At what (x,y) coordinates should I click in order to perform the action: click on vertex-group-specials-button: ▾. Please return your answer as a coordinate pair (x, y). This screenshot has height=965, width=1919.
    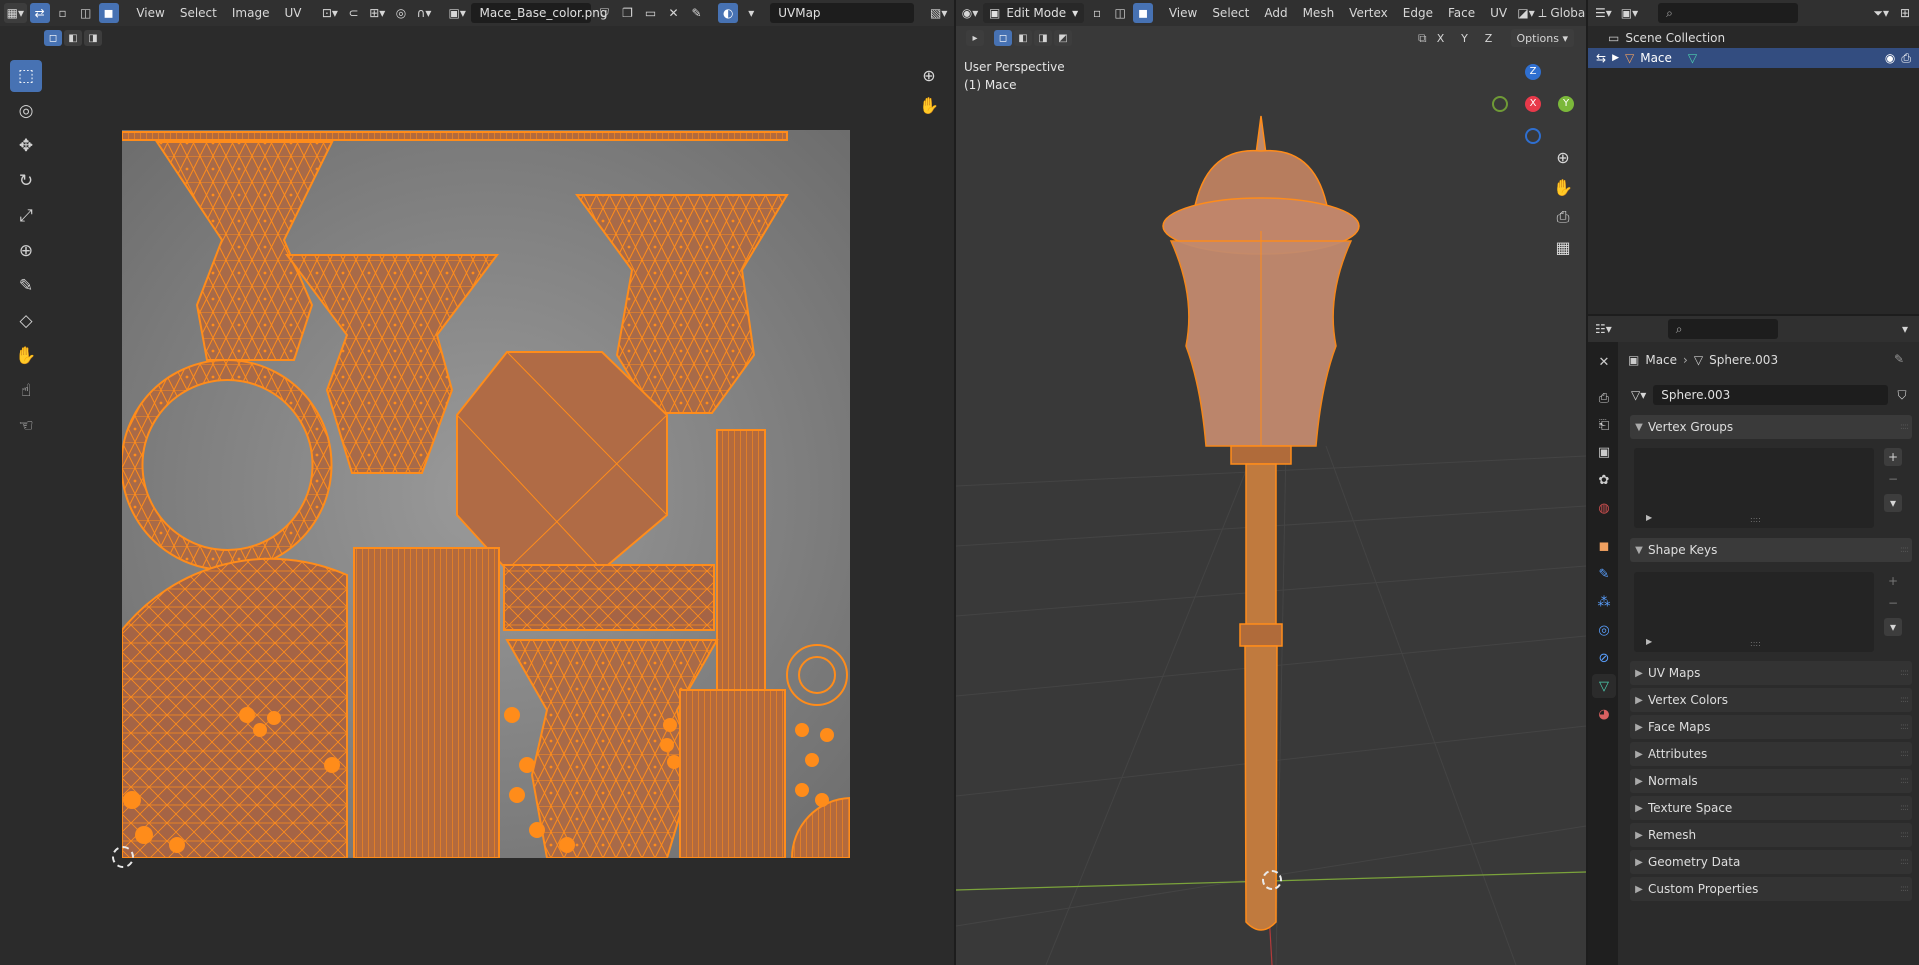
    Looking at the image, I should click on (1893, 503).